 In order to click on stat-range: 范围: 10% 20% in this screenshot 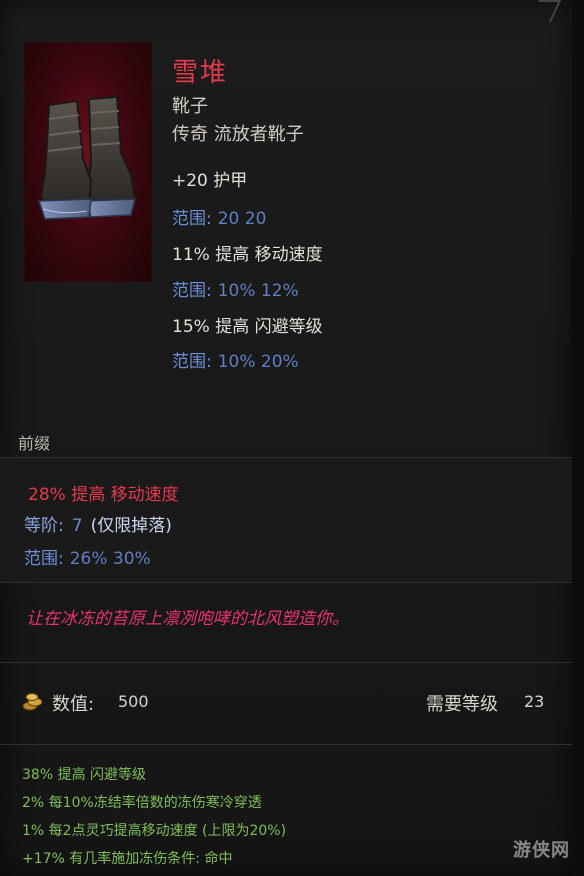, I will do `click(235, 359)`.